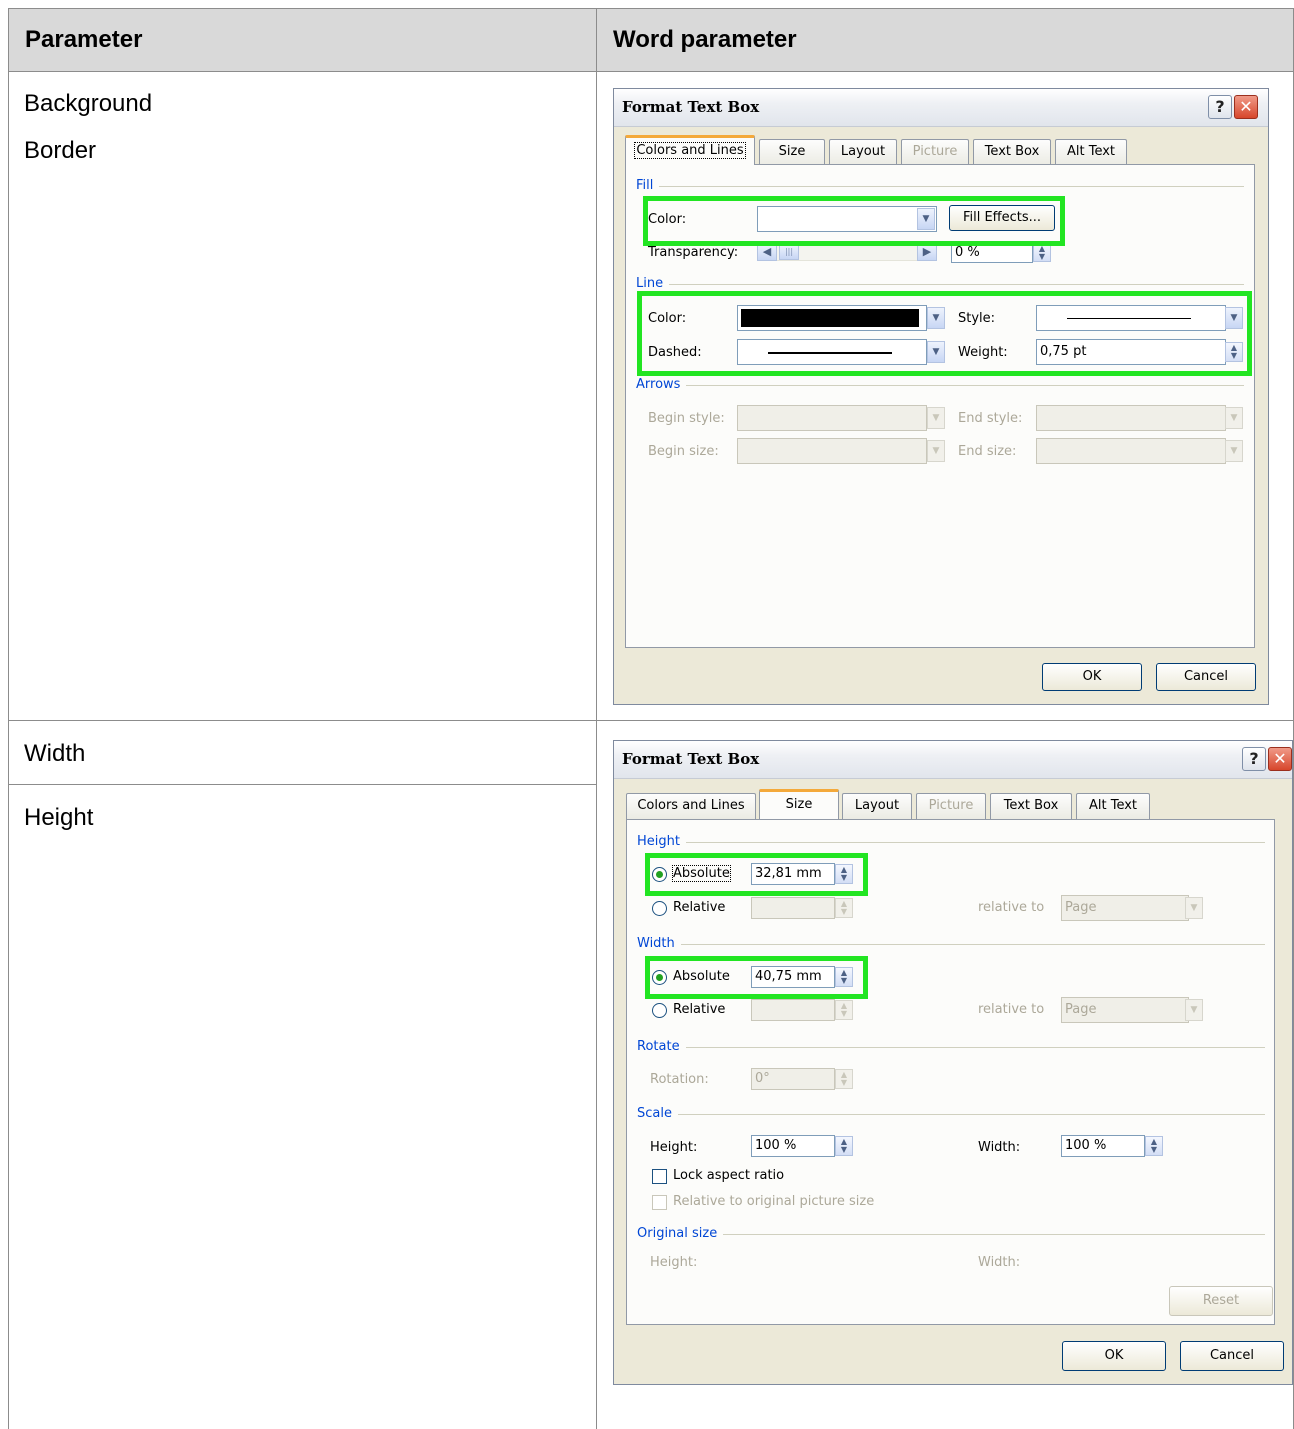 This screenshot has height=1429, width=1294. I want to click on header-word-parameter: Word parameter, so click(705, 39).